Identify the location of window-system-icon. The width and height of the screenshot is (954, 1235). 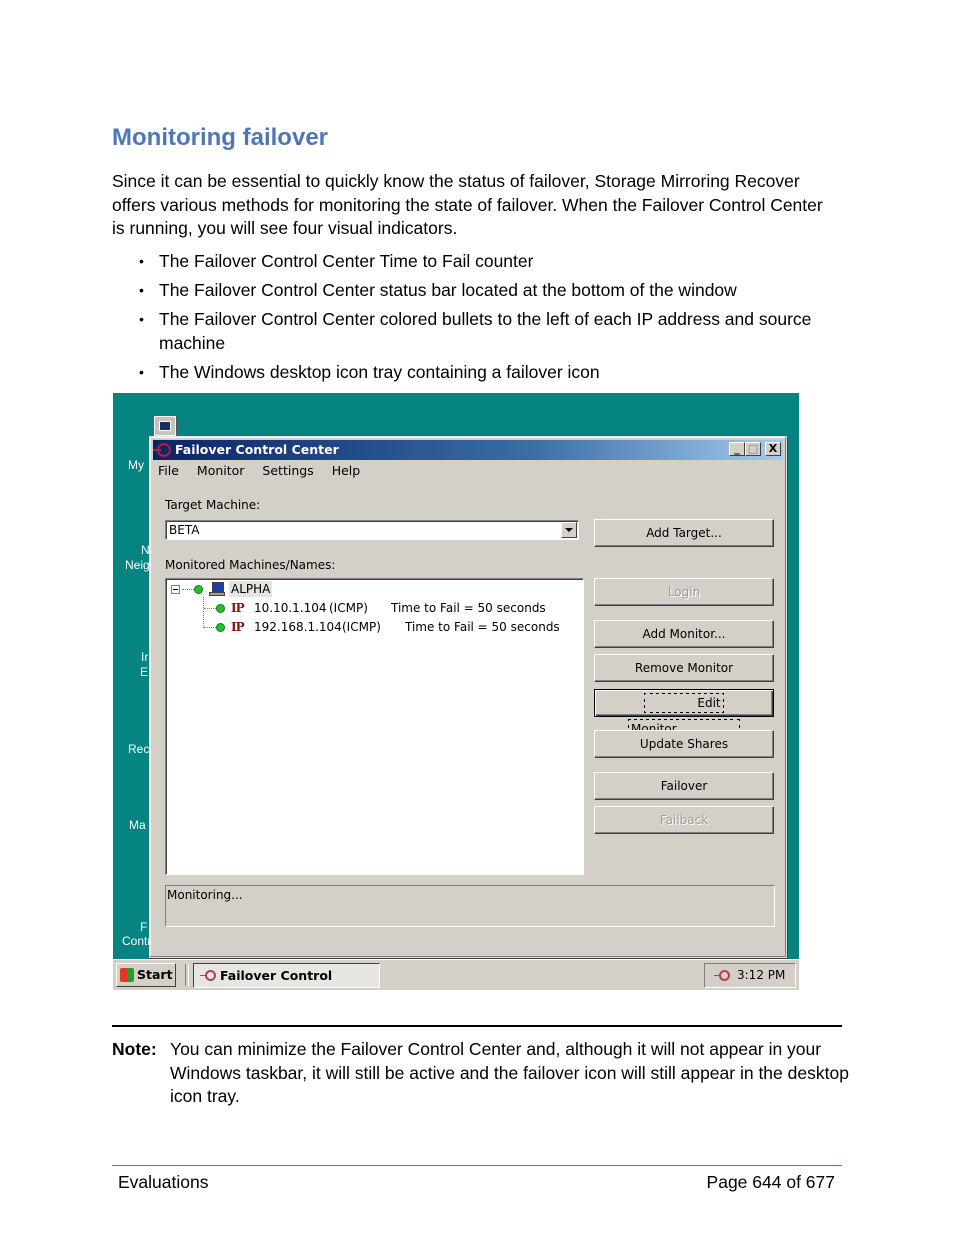
(165, 426).